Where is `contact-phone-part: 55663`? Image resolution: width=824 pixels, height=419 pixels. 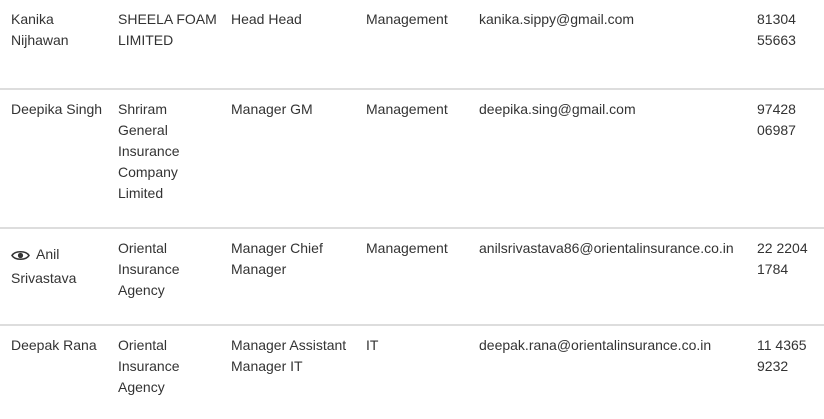
contact-phone-part: 55663 is located at coordinates (776, 40).